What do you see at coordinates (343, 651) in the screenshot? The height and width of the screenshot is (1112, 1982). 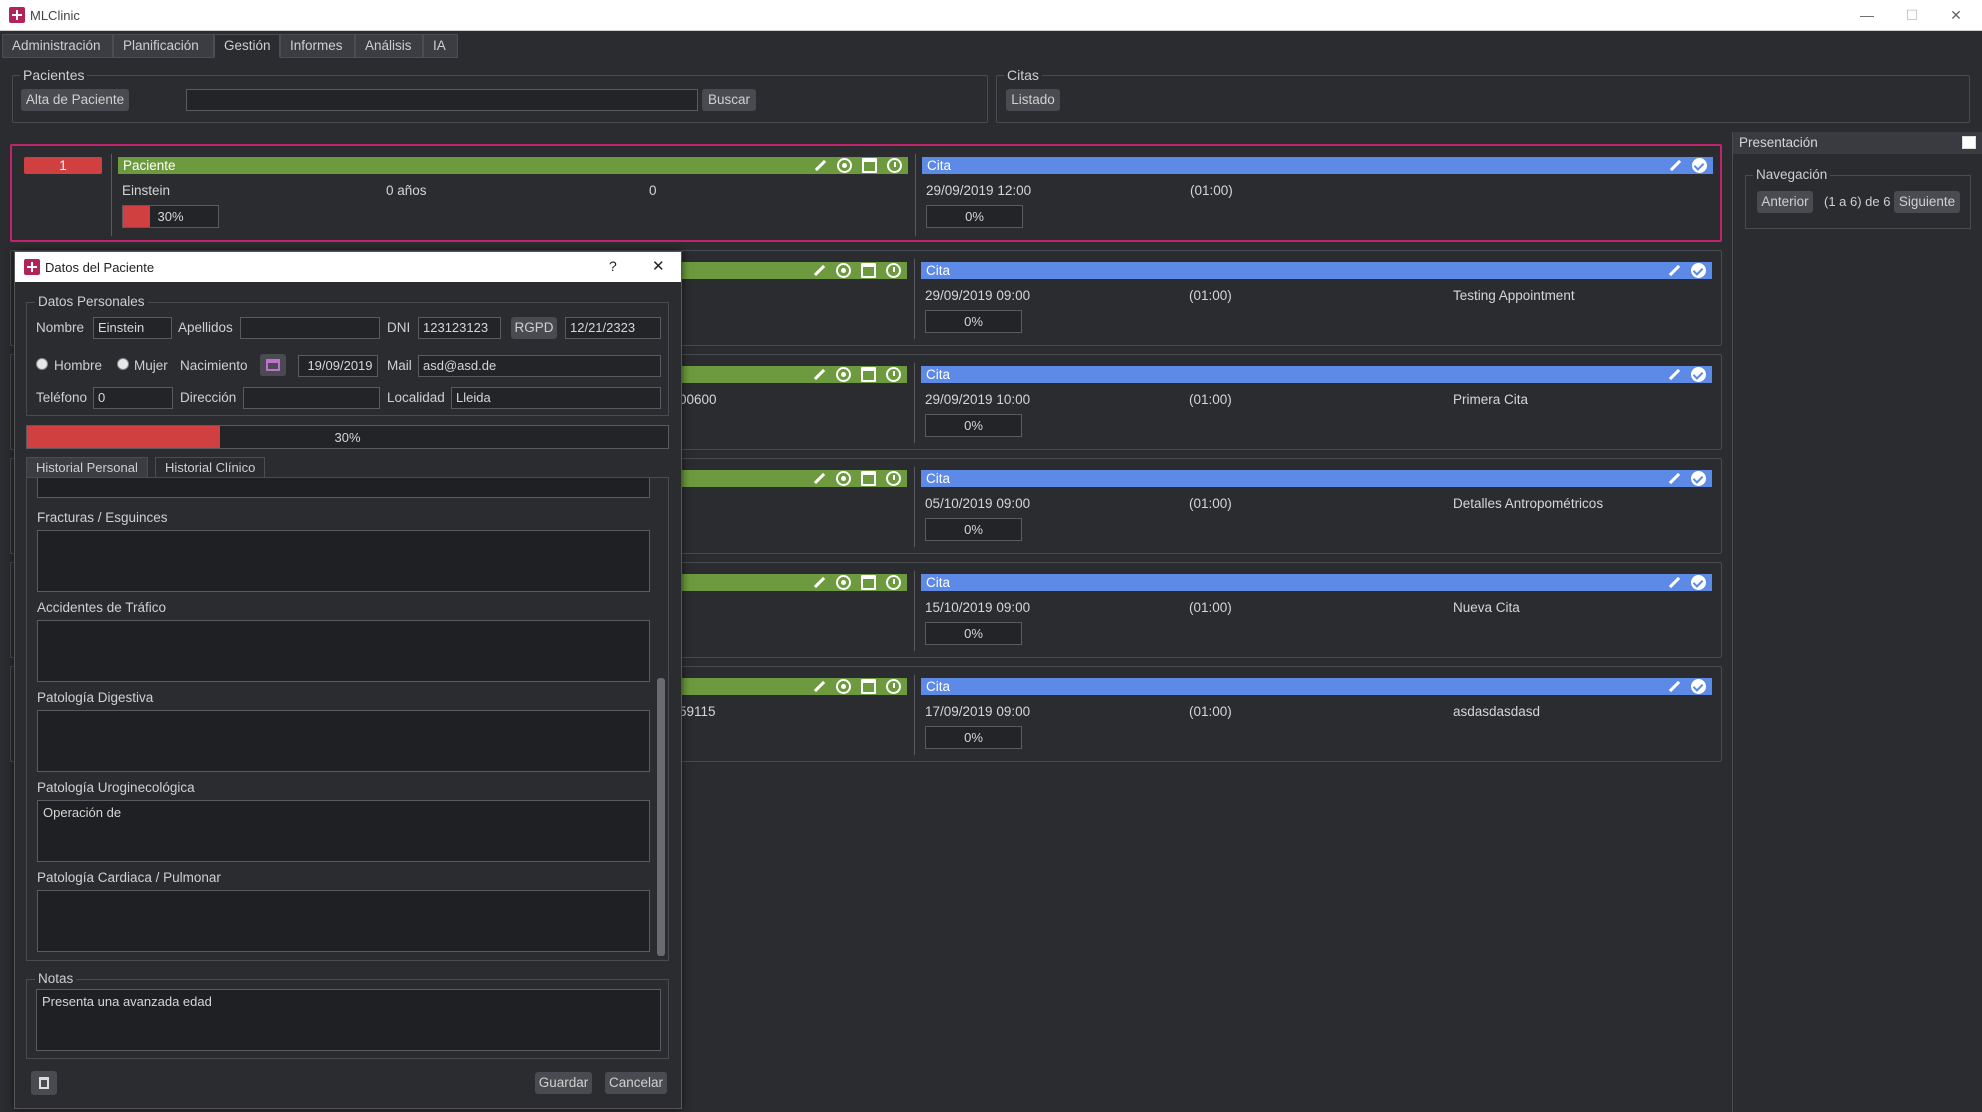 I see `accidentes-textarea` at bounding box center [343, 651].